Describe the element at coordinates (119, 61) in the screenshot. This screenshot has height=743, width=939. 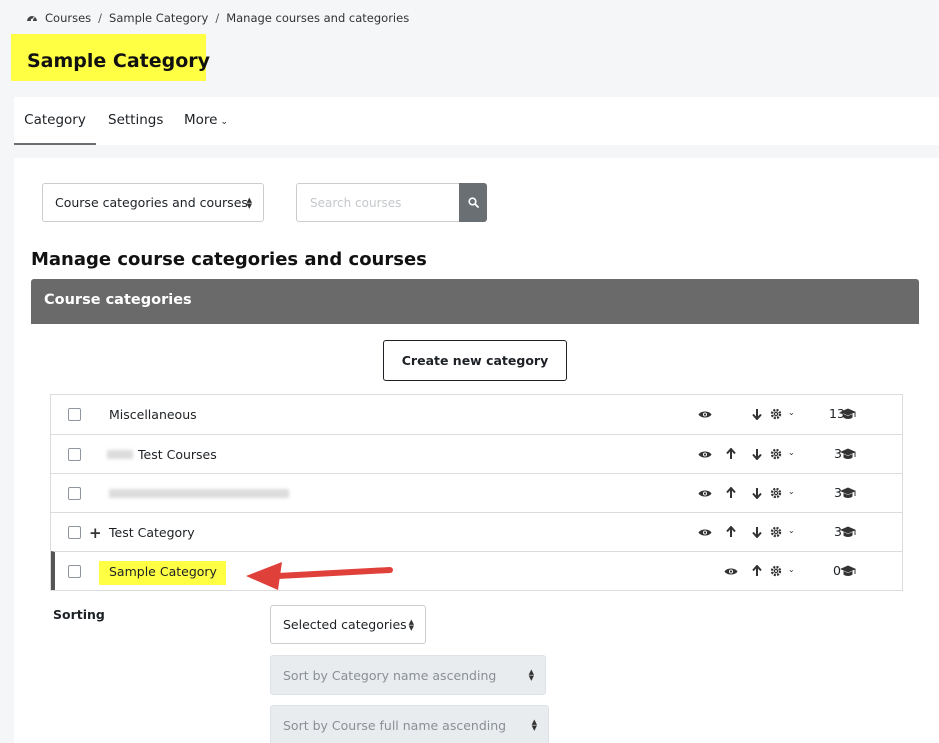
I see `page-title: Sample Category` at that location.